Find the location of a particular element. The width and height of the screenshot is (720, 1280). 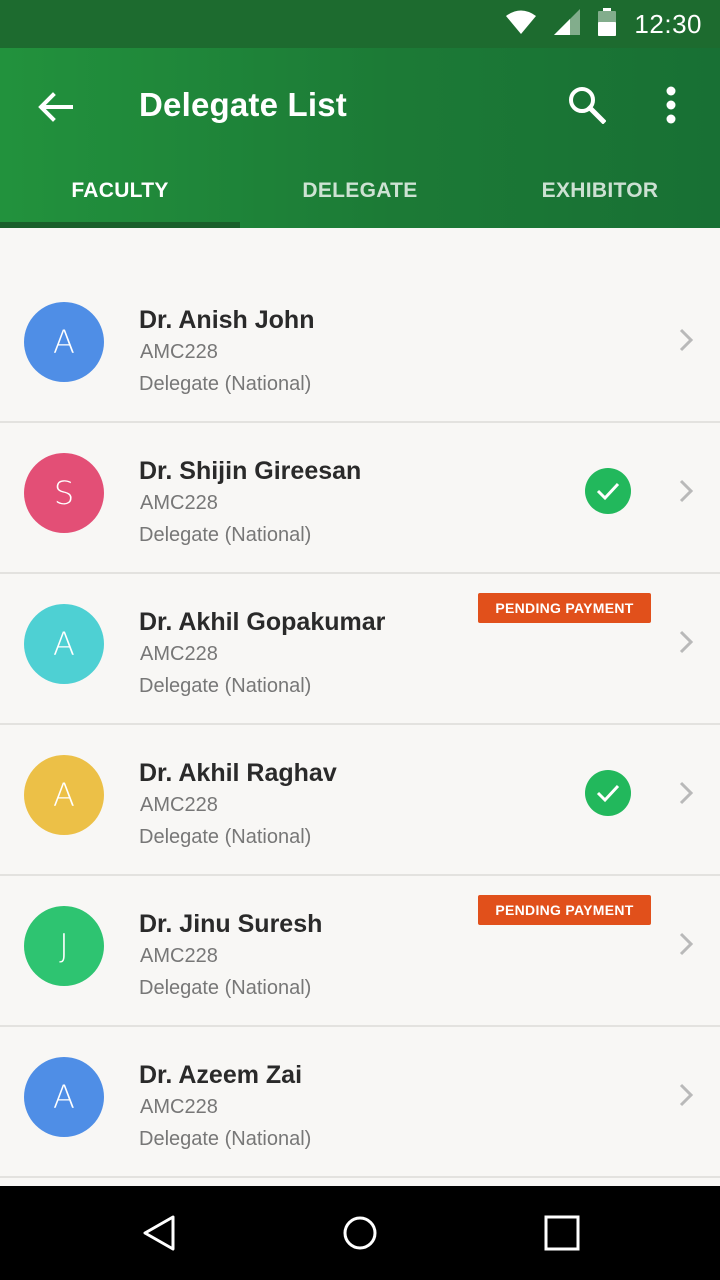

more-vert-icon is located at coordinates (671, 105).